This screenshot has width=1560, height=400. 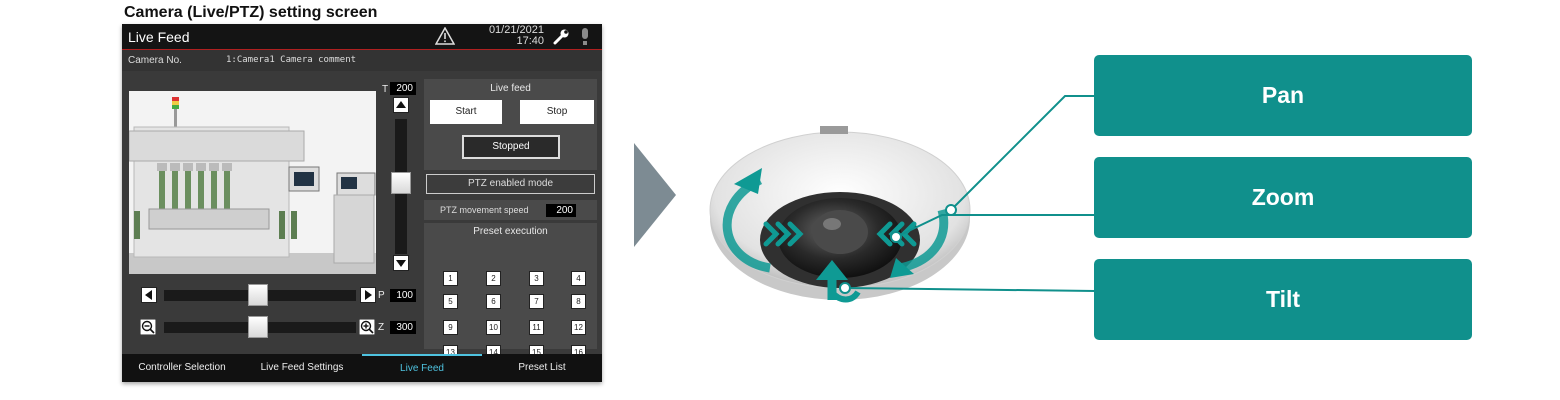 I want to click on preset-button: 5, so click(x=450, y=301).